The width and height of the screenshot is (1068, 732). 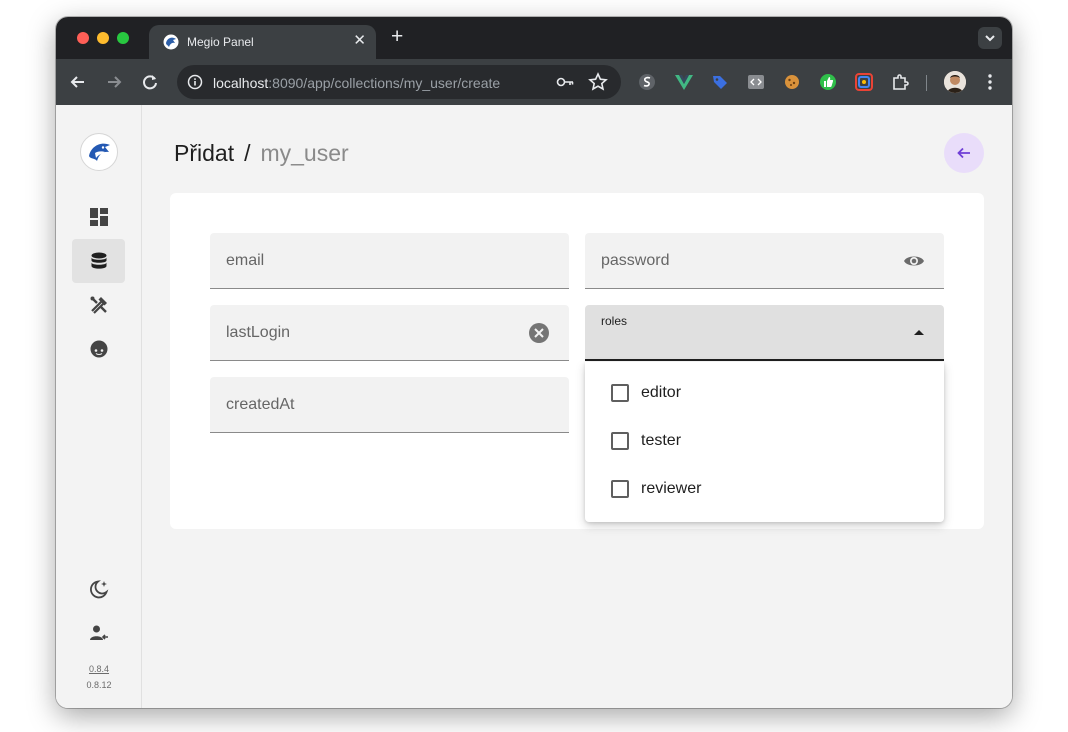 I want to click on sidebar-item-user, so click(x=98, y=349).